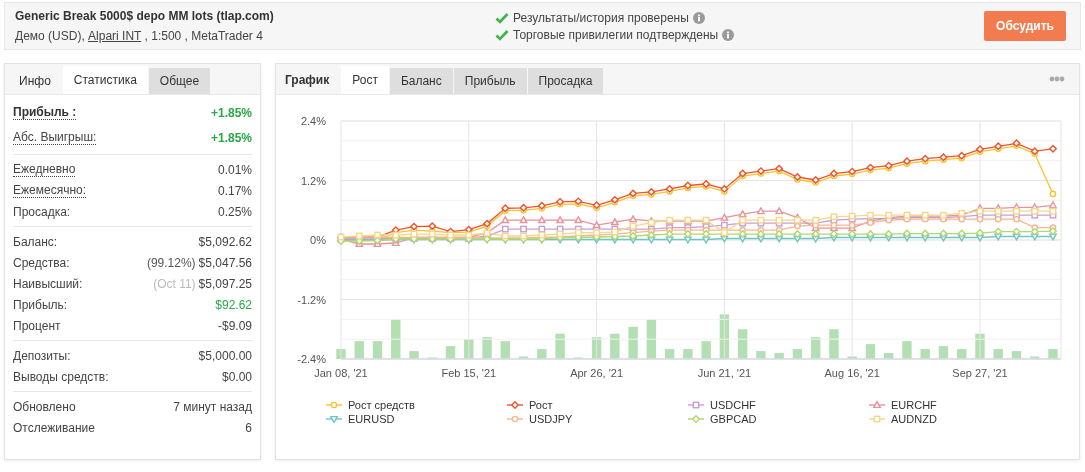  What do you see at coordinates (171, 262) in the screenshot?
I see `stat-note: (99.12%)` at bounding box center [171, 262].